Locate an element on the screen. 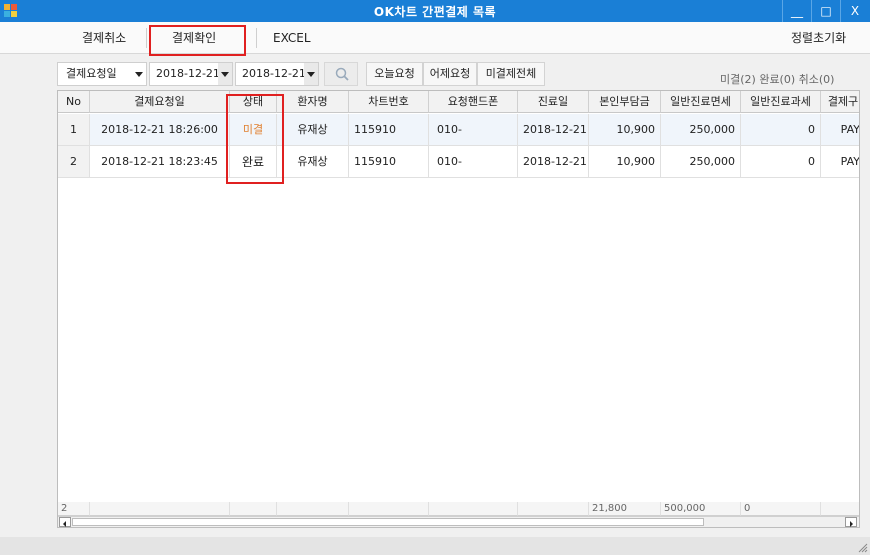 The image size is (870, 555). window-title: OK차트 간편결제 목록 is located at coordinates (435, 12).